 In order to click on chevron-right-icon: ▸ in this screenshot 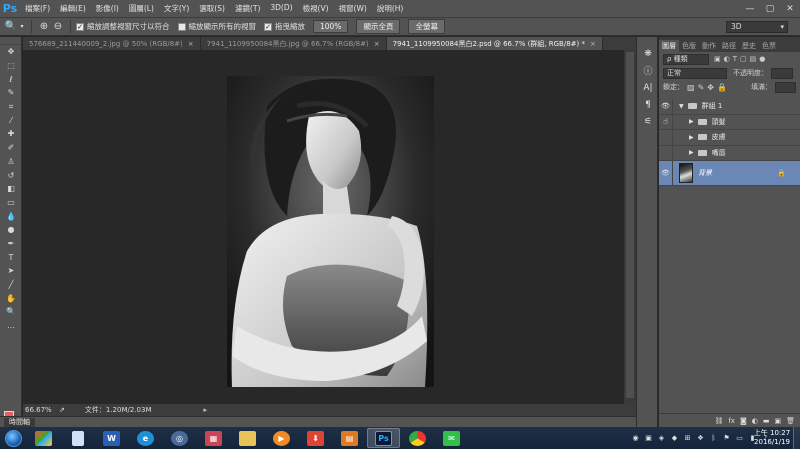, I will do `click(205, 410)`.